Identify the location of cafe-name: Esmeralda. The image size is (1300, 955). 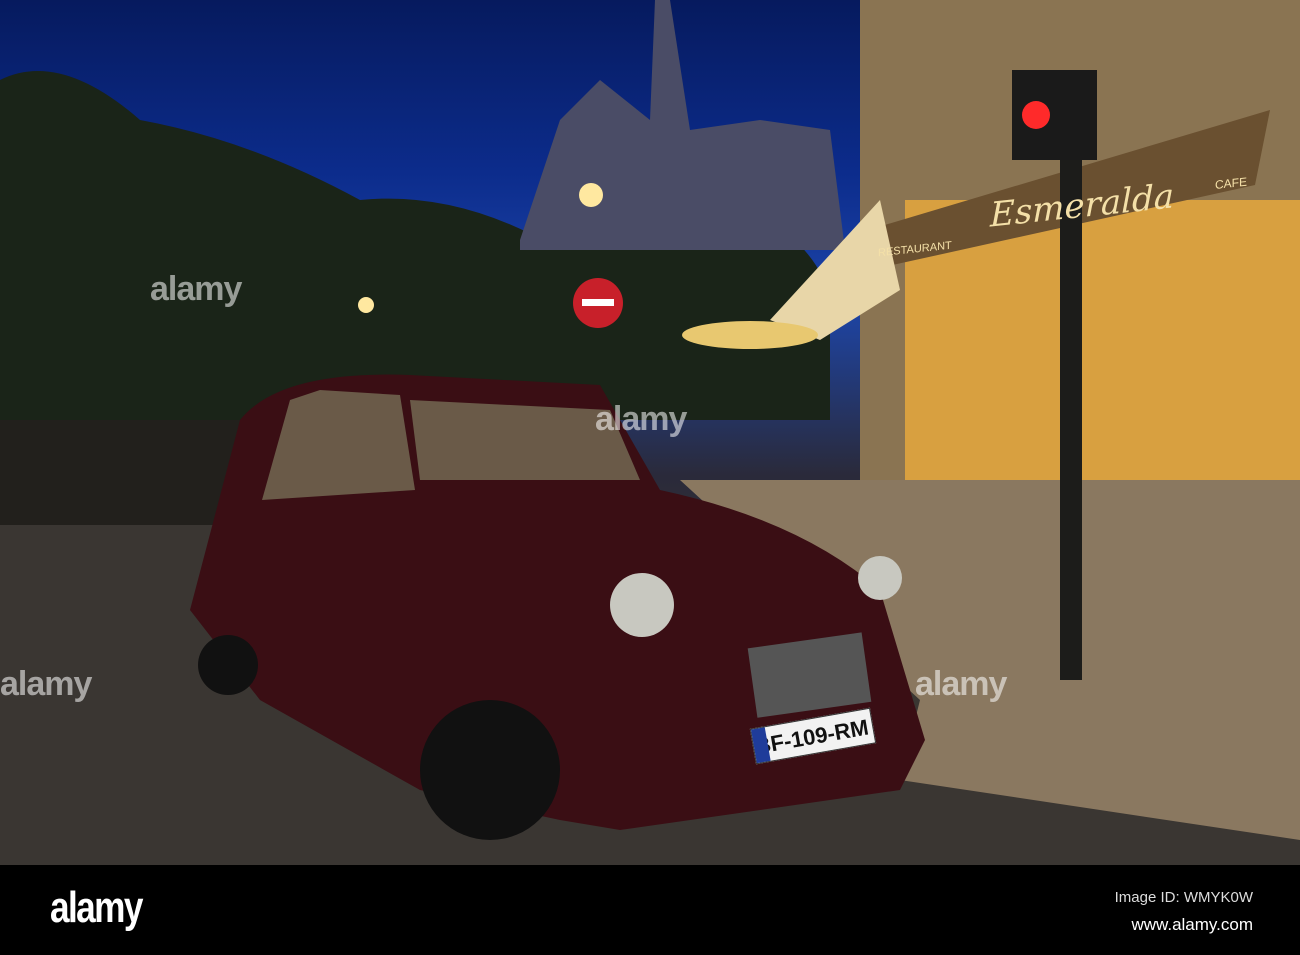
(1082, 206).